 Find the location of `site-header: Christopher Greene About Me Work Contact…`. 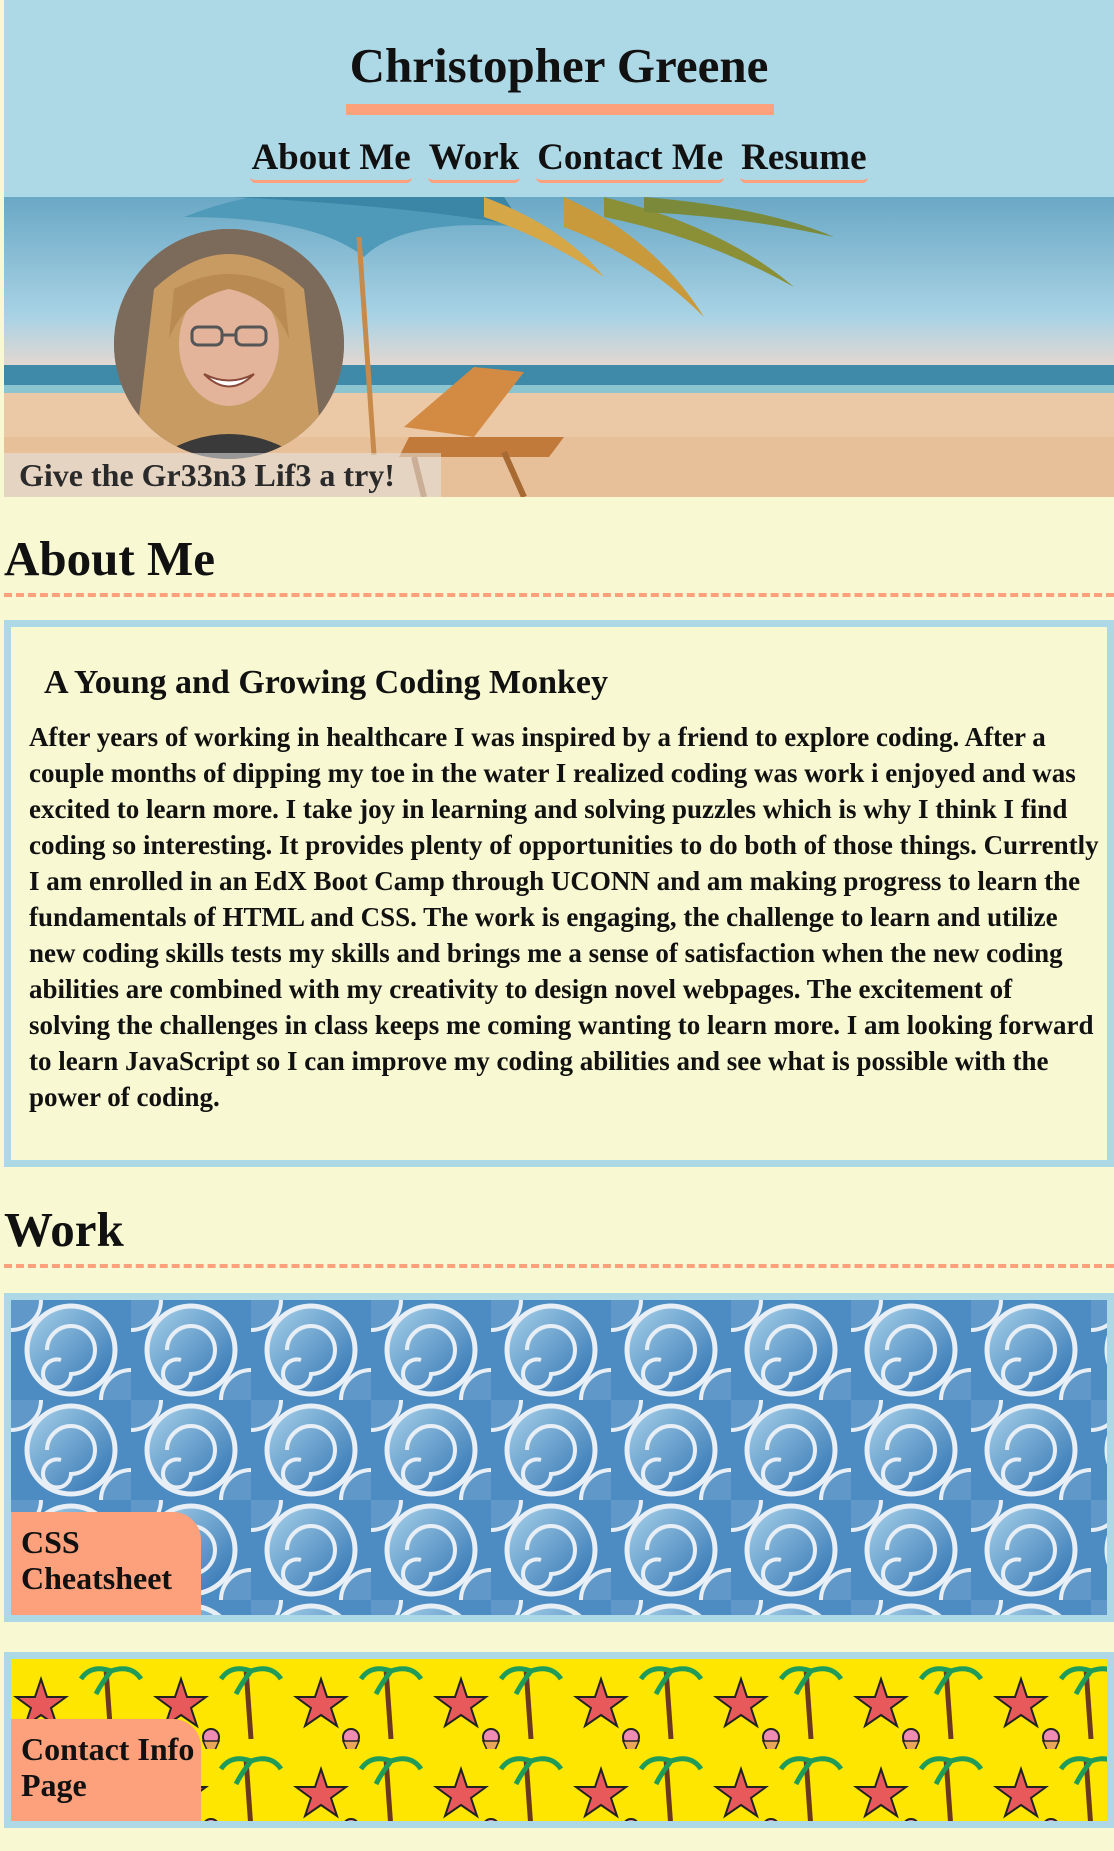

site-header: Christopher Greene About Me Work Contact… is located at coordinates (559, 98).